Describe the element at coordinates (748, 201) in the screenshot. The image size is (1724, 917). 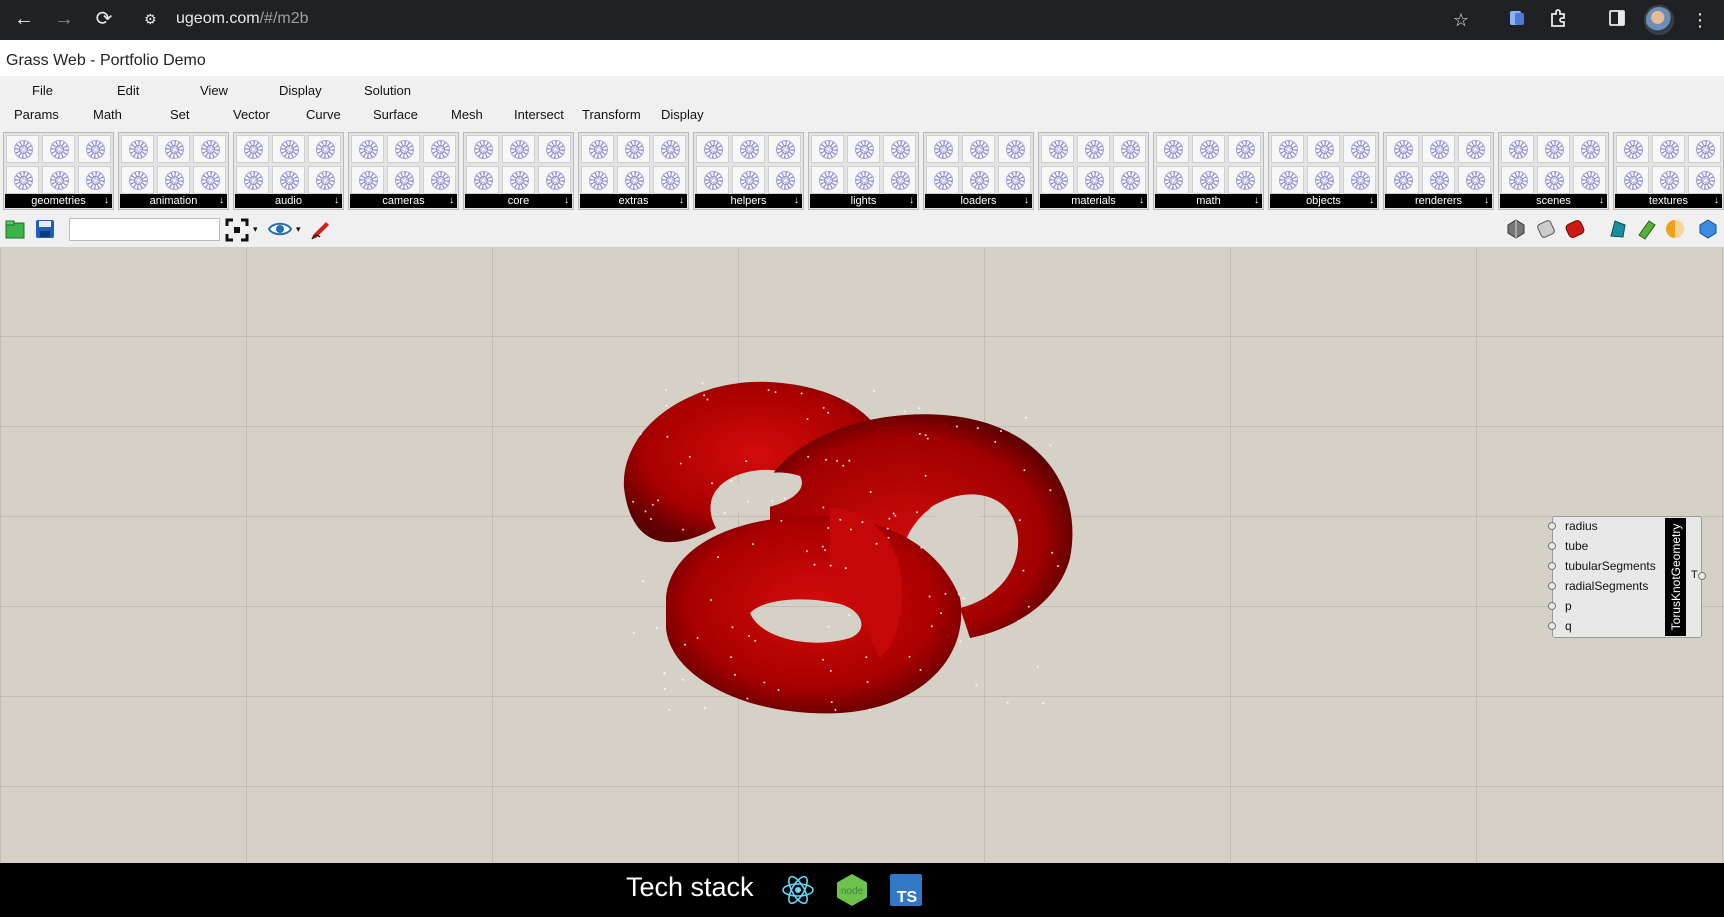
I see `ribbon-group-label: helpers` at that location.